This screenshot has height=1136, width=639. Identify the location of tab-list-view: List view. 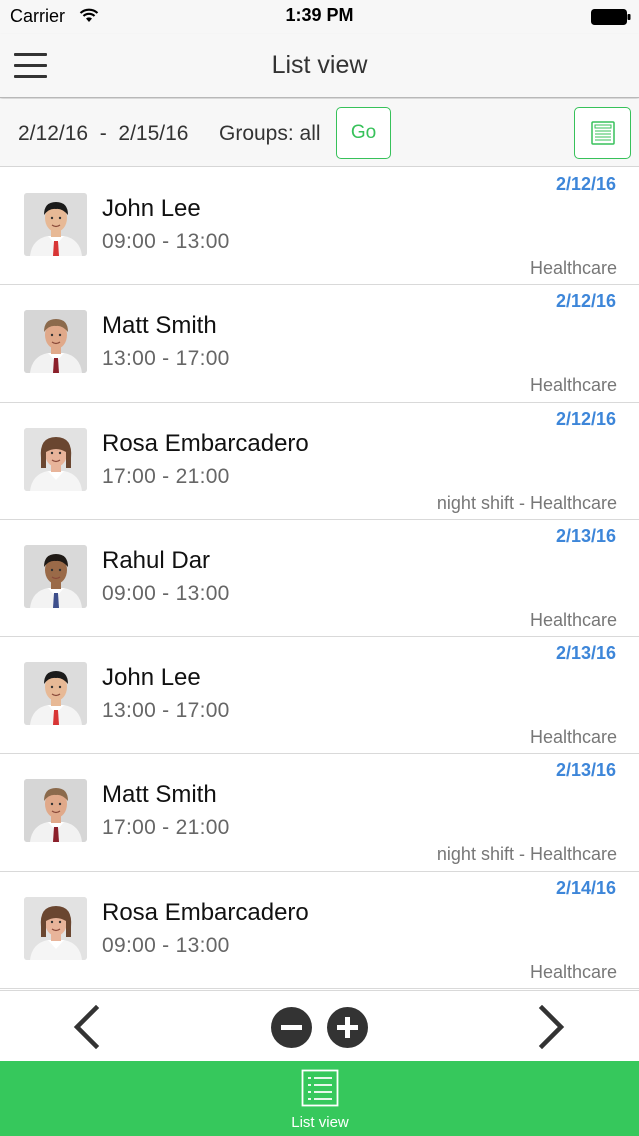
(320, 1098).